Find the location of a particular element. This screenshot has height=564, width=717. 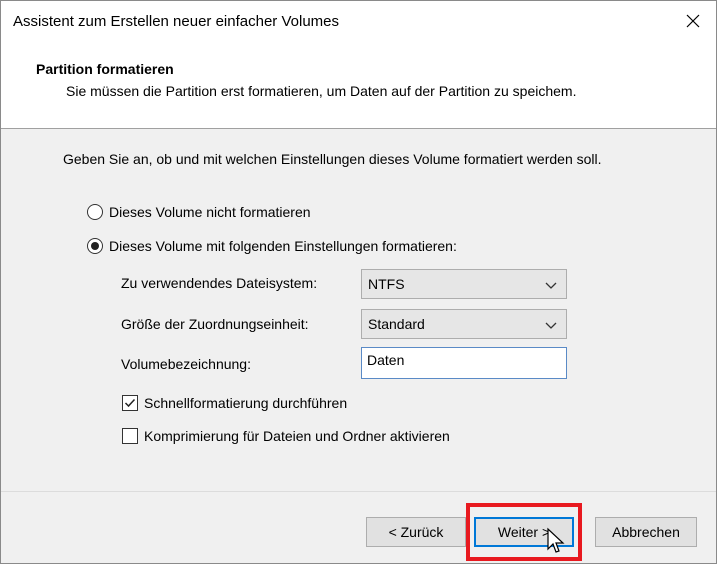

filesystem-label: Zu verwendendes Dateisystem: is located at coordinates (219, 283).